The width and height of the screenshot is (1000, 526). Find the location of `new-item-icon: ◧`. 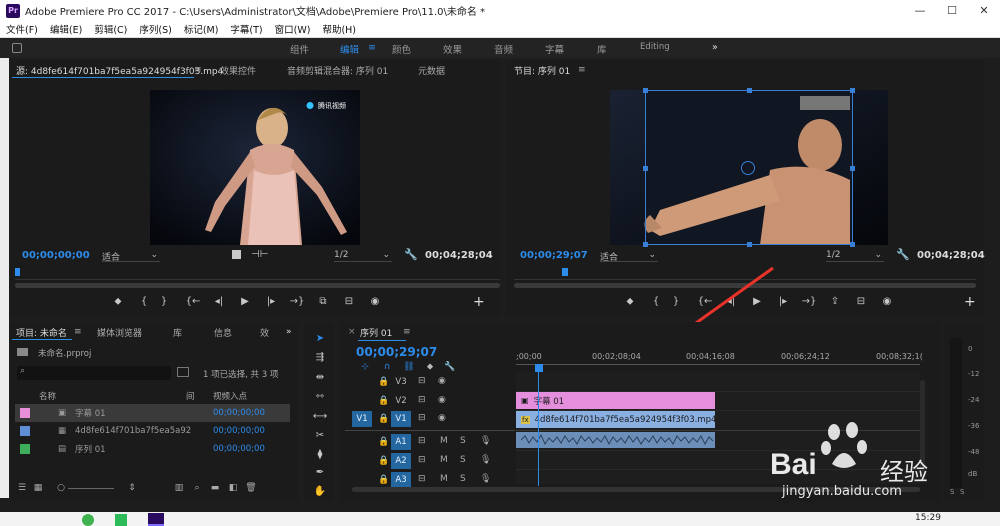

new-item-icon: ◧ is located at coordinates (233, 488).